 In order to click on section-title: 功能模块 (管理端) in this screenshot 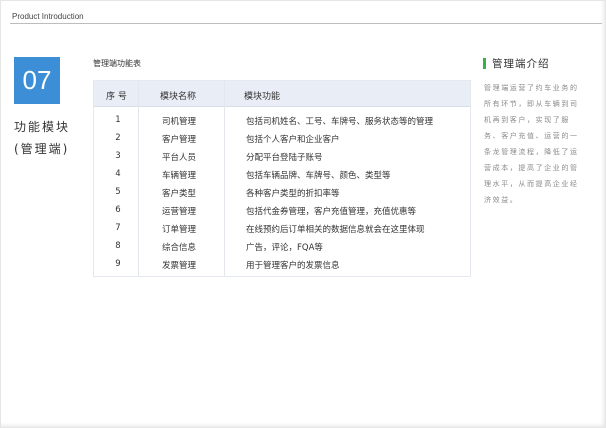, I will do `click(49, 138)`.